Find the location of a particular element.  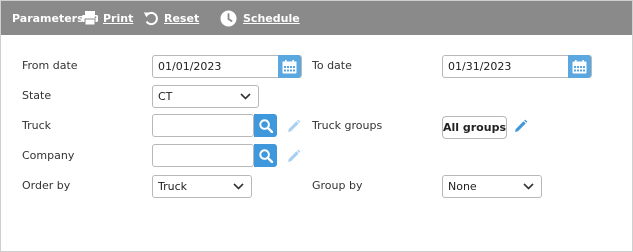

to-date-calendar-button is located at coordinates (579, 66).